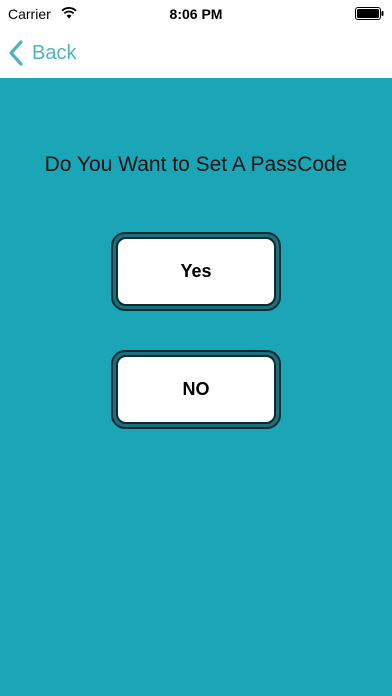 This screenshot has height=696, width=392. I want to click on chevron-left-icon, so click(16, 53).